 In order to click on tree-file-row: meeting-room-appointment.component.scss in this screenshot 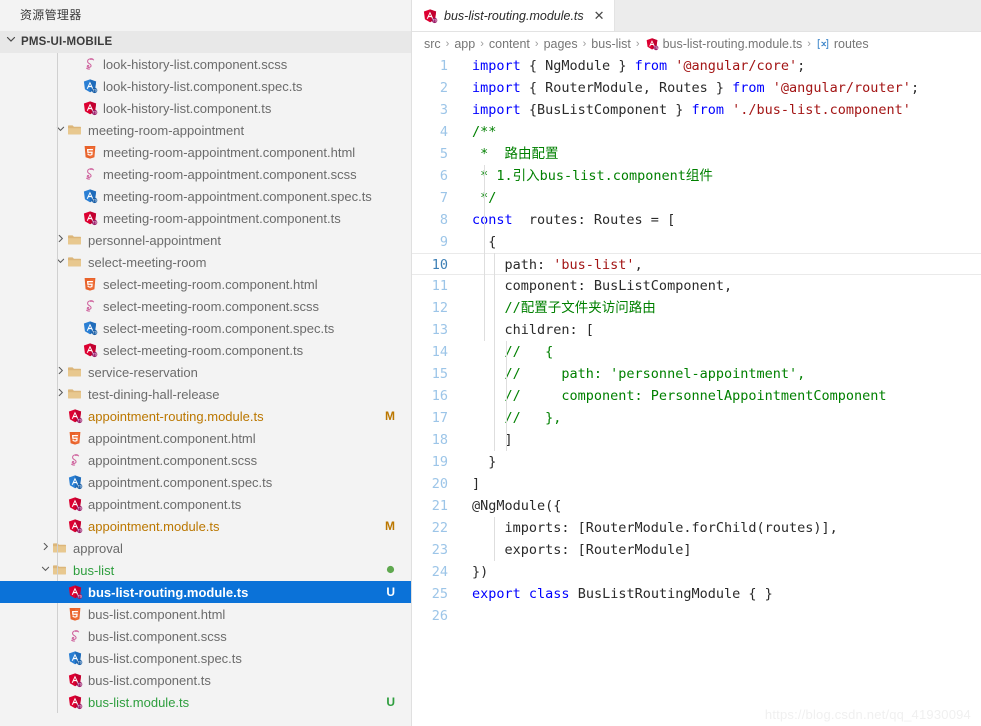, I will do `click(205, 174)`.